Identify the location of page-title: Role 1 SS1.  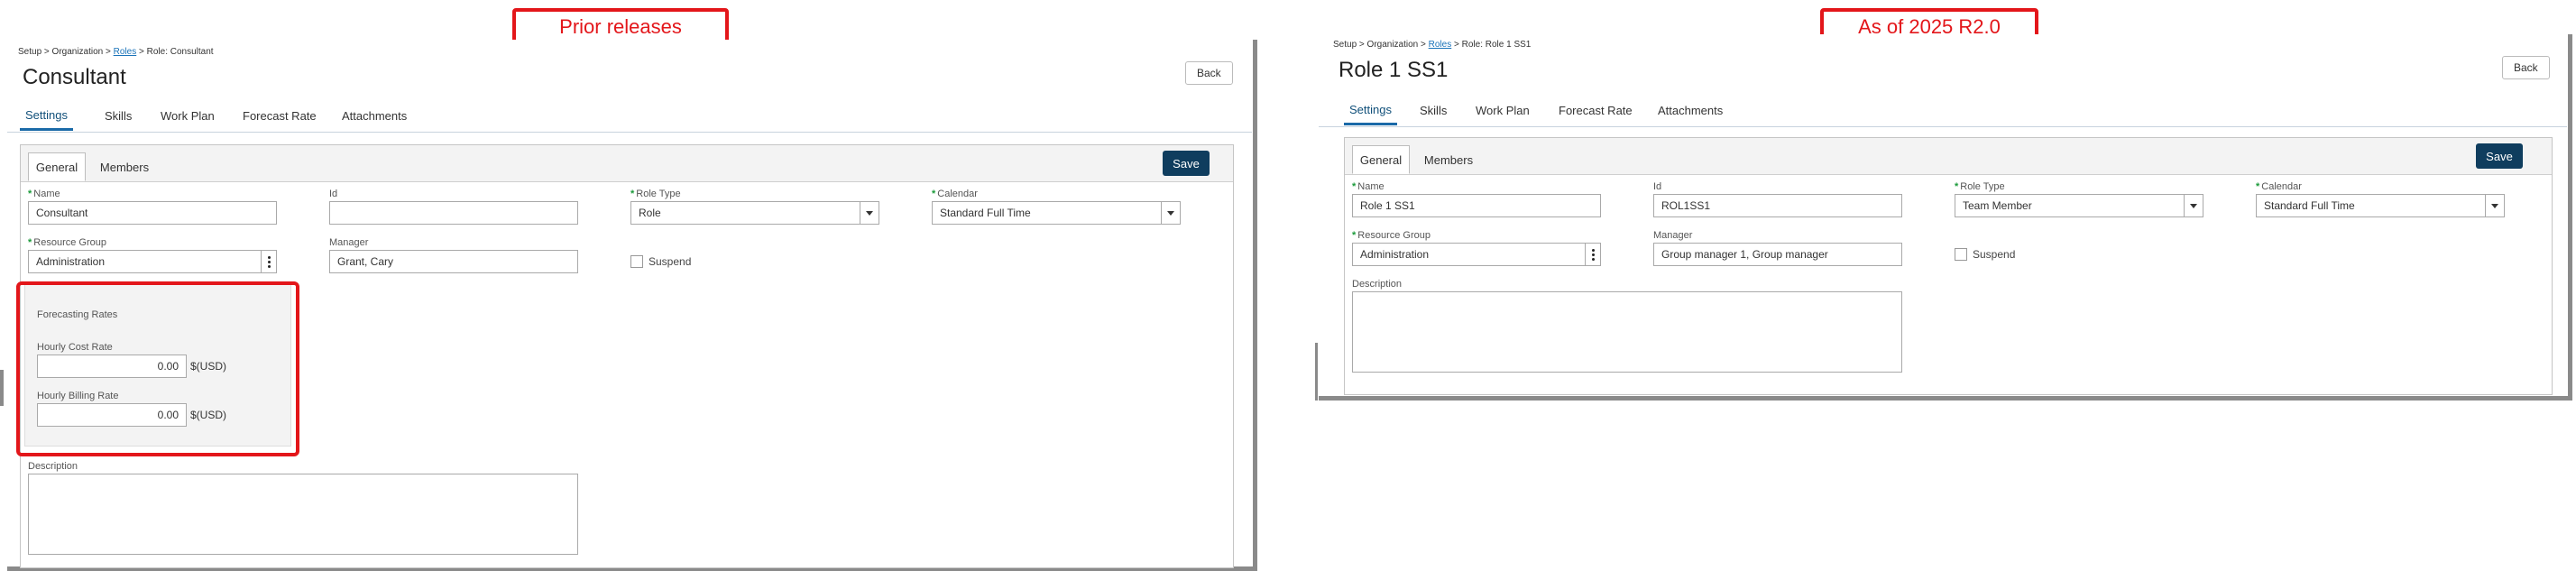
(1394, 70).